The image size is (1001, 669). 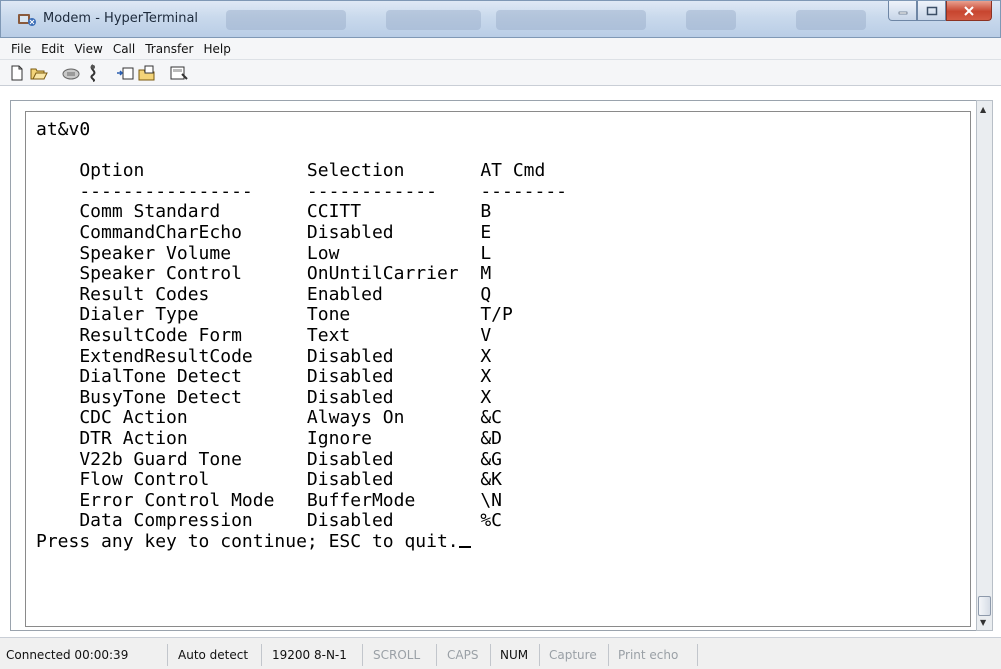 I want to click on terminal-option-row: Comm Standard CCITT B, so click(x=264, y=212).